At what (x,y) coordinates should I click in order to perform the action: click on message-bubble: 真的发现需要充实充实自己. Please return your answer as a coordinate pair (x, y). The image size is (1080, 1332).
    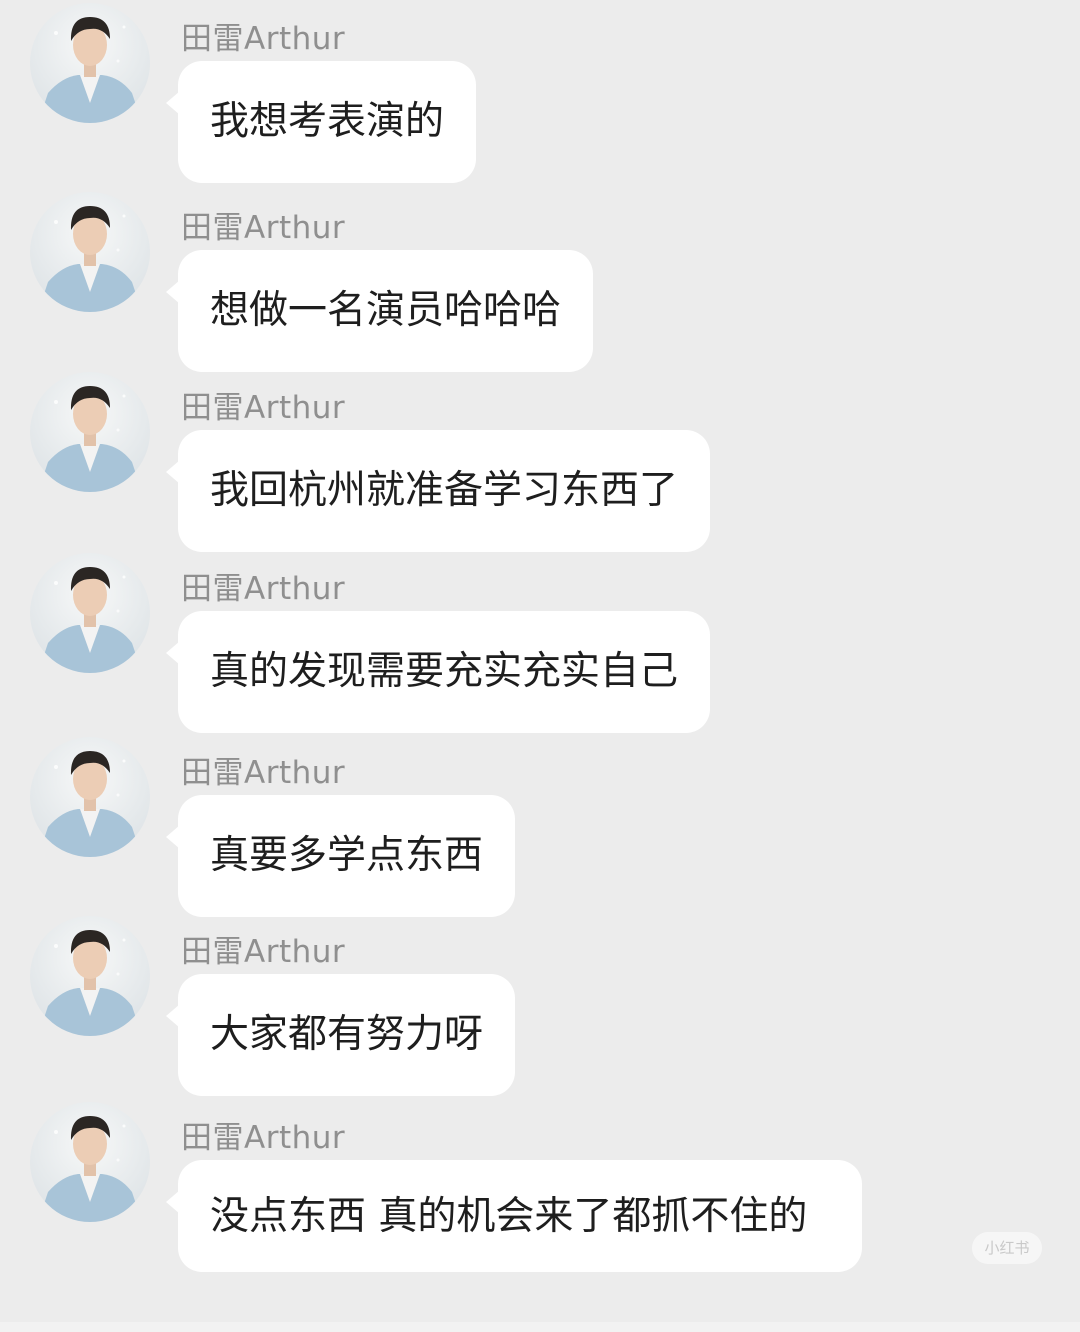
    Looking at the image, I should click on (438, 672).